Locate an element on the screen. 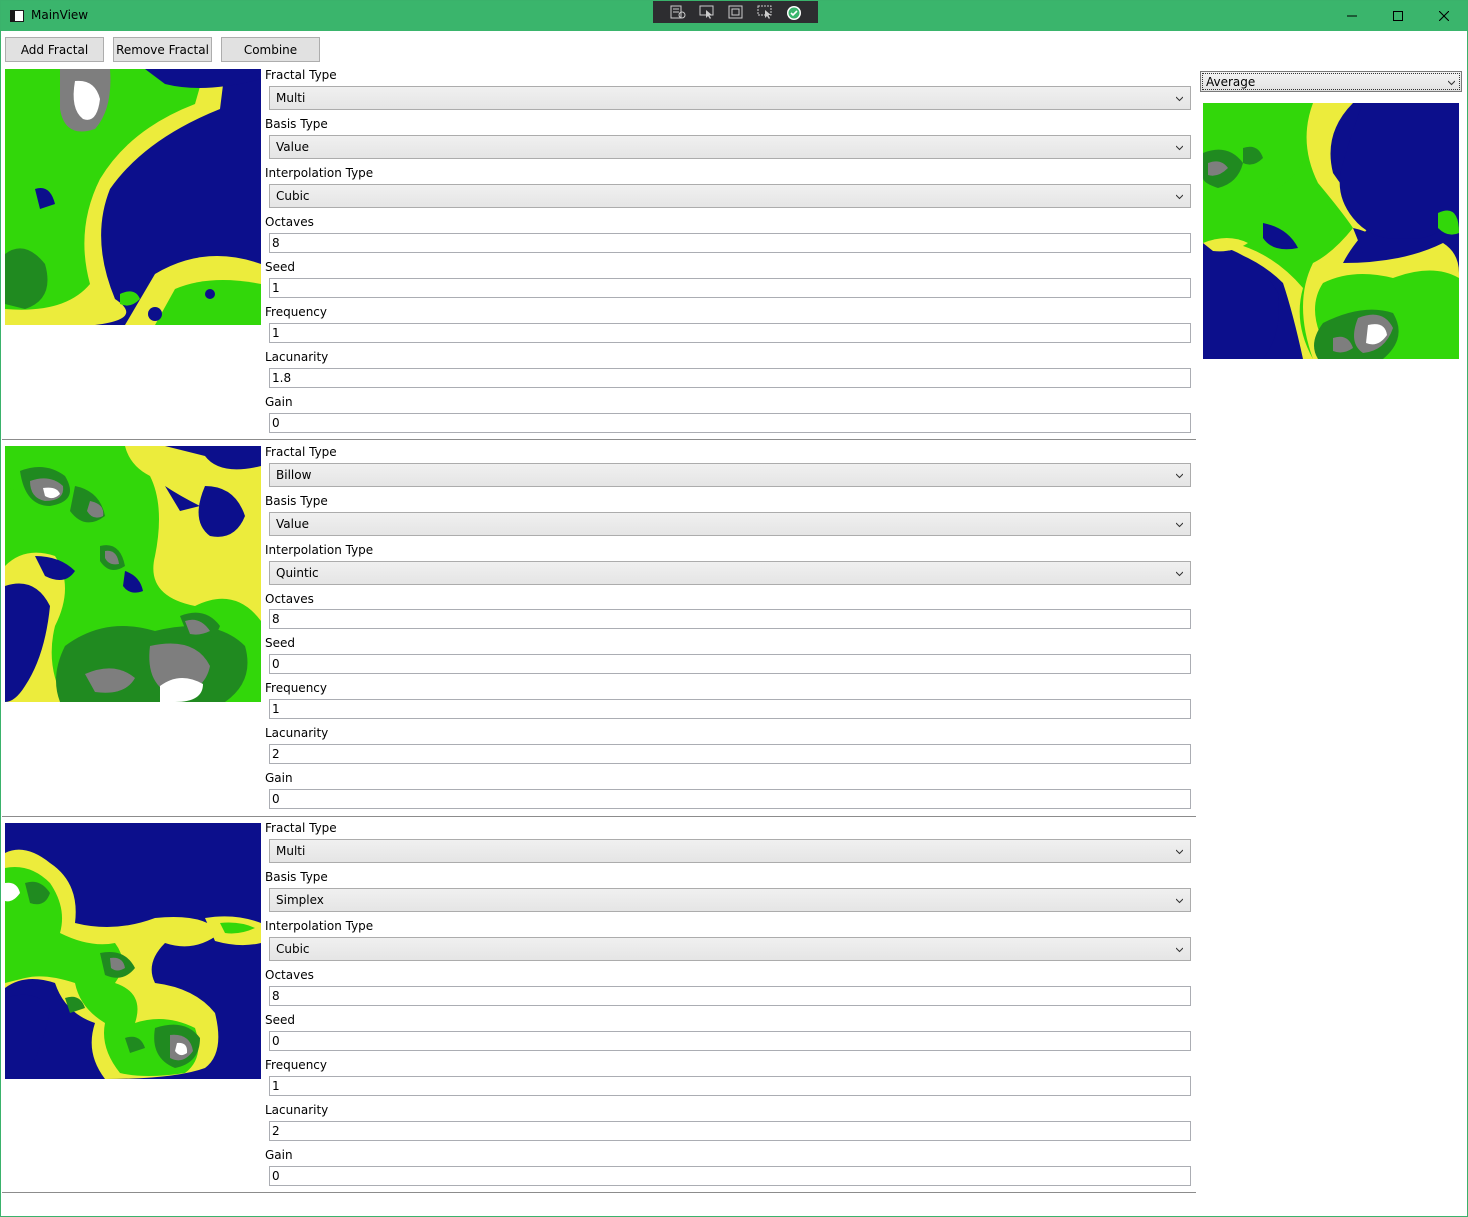  combine-button: Combine is located at coordinates (270, 49).